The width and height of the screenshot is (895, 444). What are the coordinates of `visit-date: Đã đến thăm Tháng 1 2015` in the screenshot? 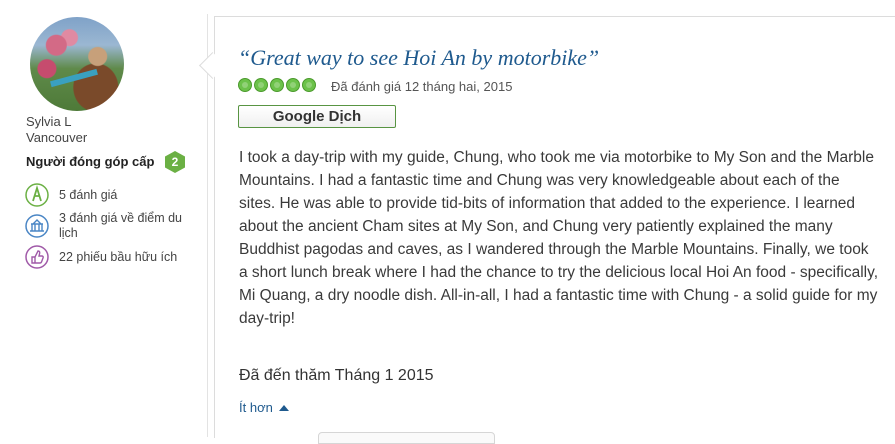 It's located at (336, 375).